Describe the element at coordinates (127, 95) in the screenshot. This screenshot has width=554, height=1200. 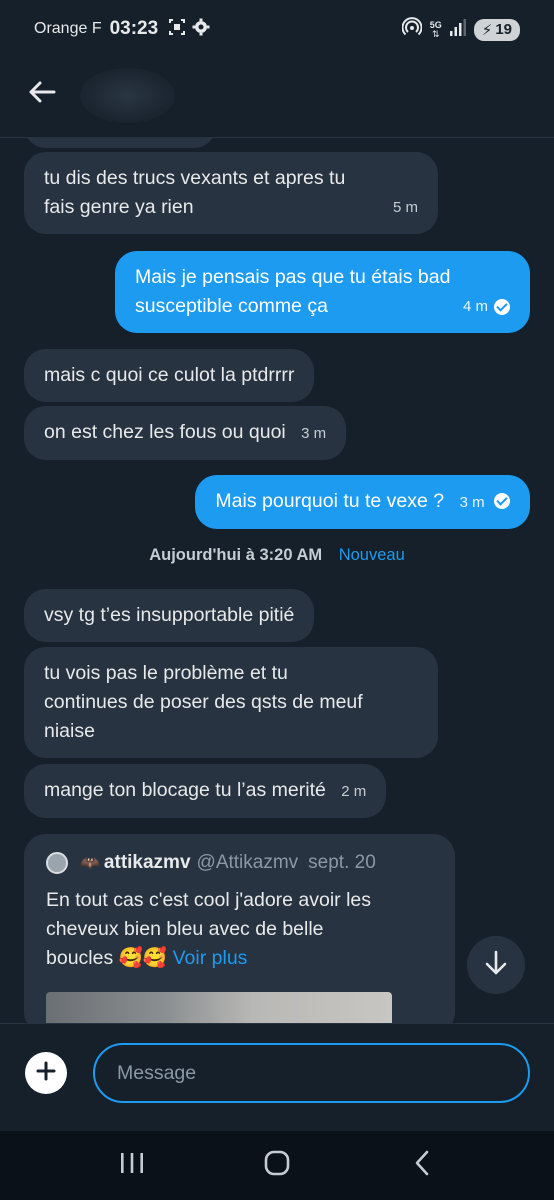
I see `blurred-contact-avatar` at that location.